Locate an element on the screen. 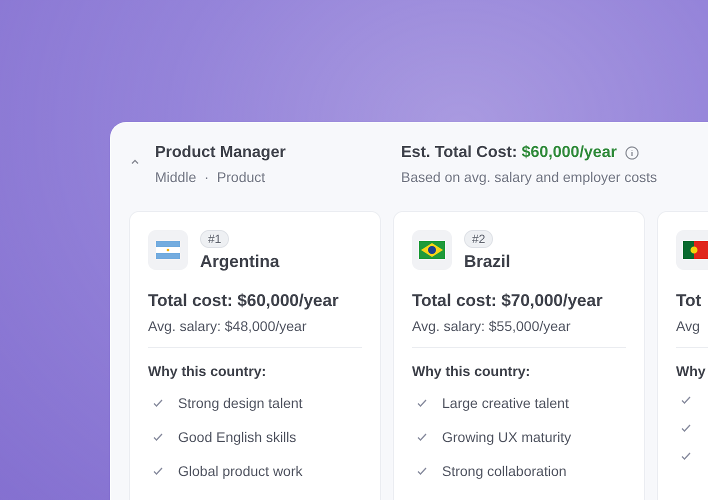  info-icon is located at coordinates (631, 153).